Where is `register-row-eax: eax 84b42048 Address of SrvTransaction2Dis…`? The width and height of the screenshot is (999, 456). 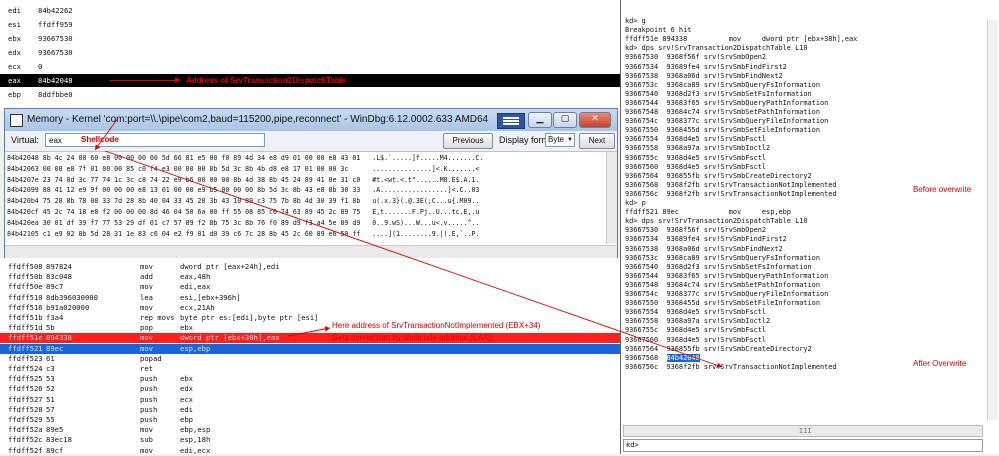
register-row-eax: eax 84b42048 Address of SrvTransaction2Dis… is located at coordinates (310, 80).